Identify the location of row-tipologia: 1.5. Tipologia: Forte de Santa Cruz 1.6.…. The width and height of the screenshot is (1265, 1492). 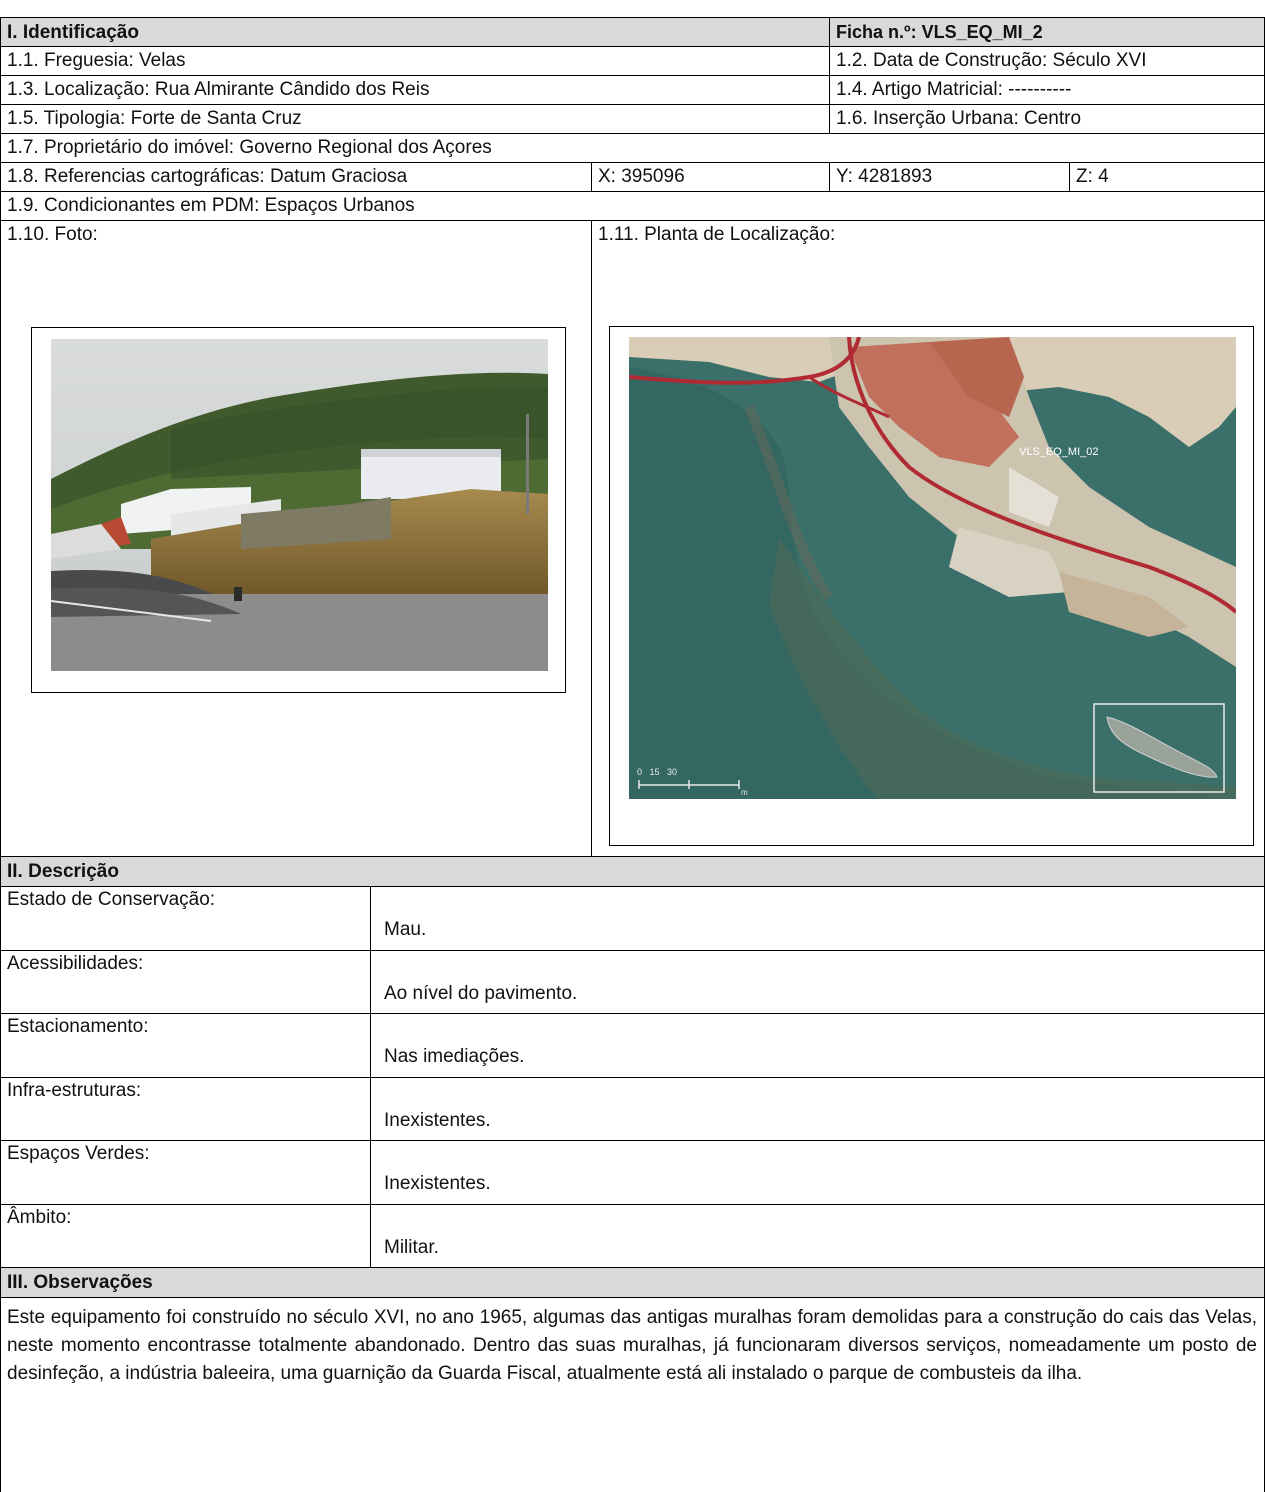
(632, 119).